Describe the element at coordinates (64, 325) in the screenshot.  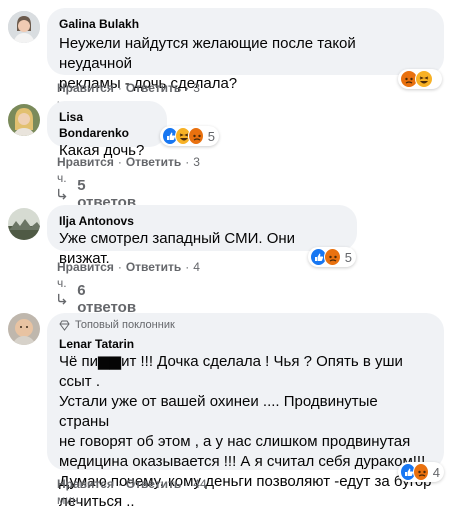
I see `diamond-icon` at that location.